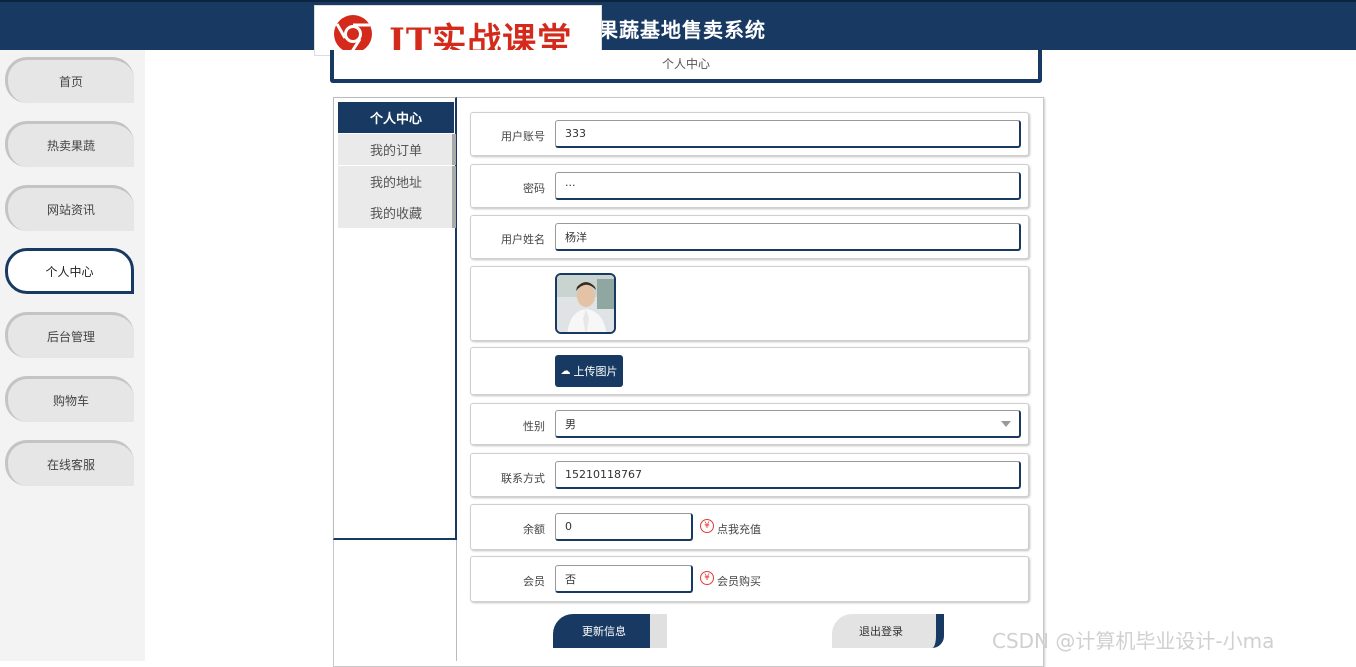 Image resolution: width=1356 pixels, height=667 pixels. I want to click on left-nav-address-label: 我的地址, so click(395, 183).